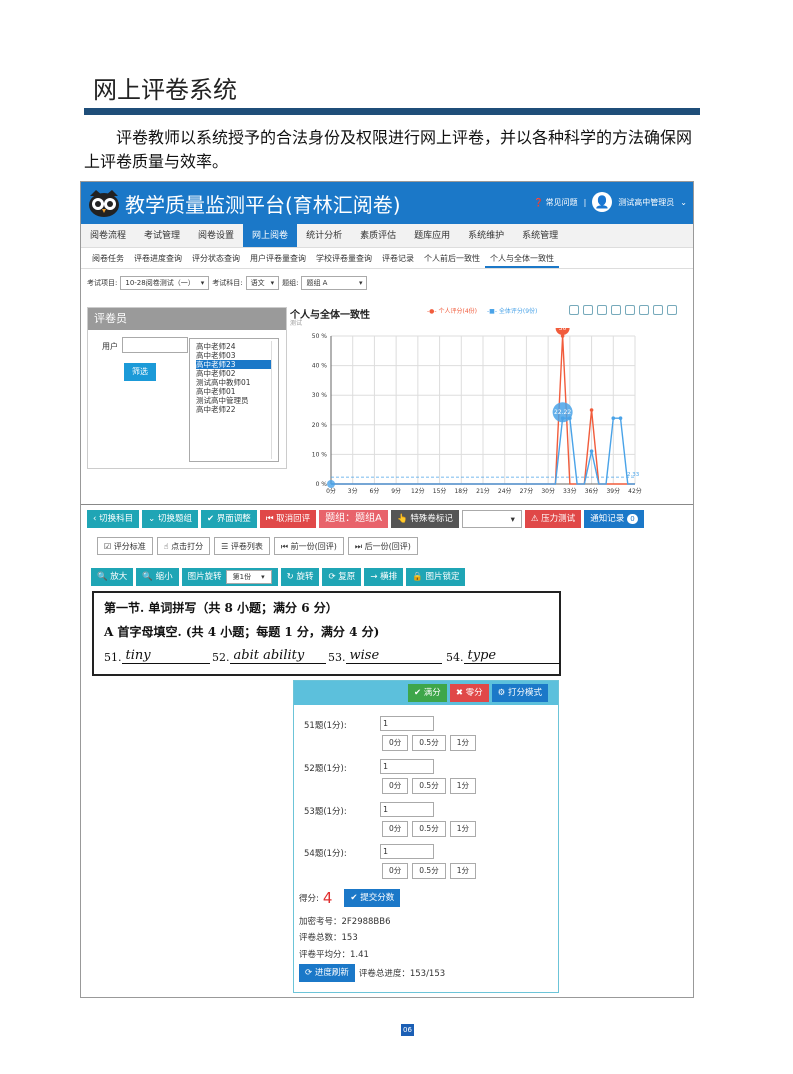 The image size is (793, 1074). What do you see at coordinates (234, 355) in the screenshot?
I see `list-item: 高中老师03` at bounding box center [234, 355].